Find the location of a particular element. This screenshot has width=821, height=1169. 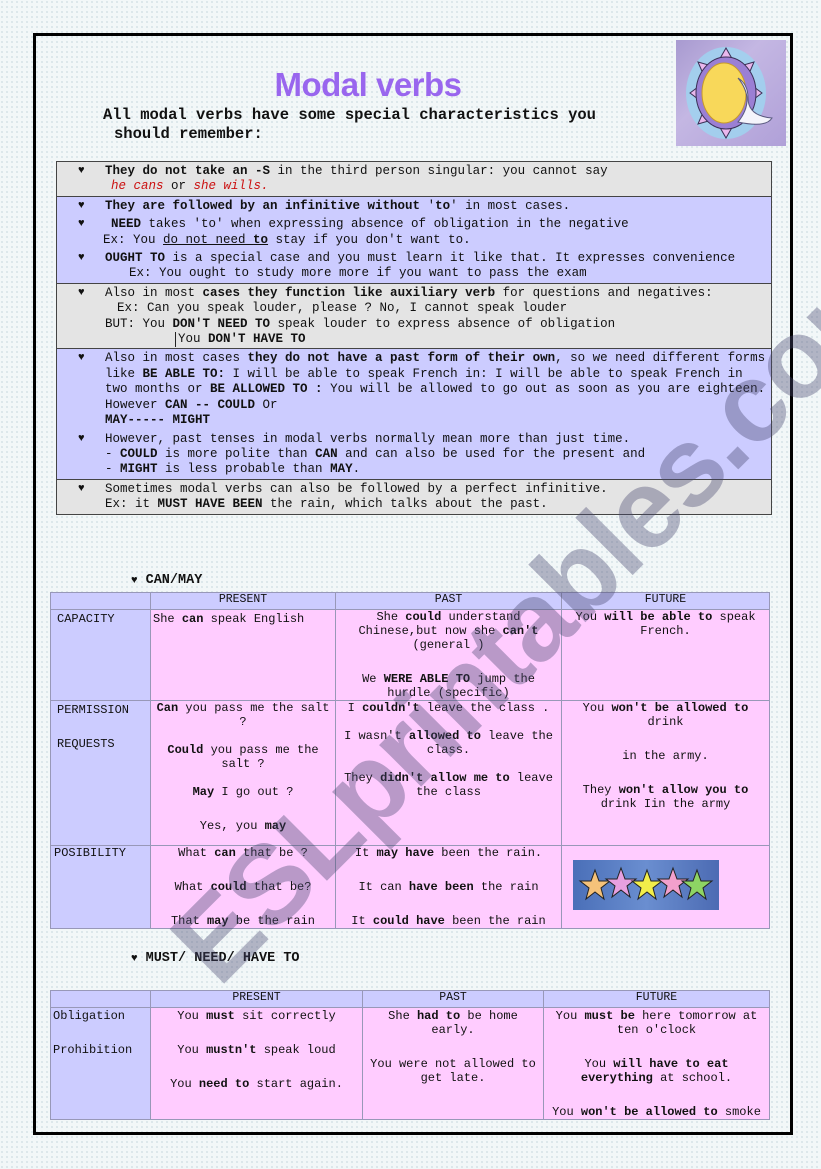

section-heading-text: CAN/MAY is located at coordinates (174, 580).